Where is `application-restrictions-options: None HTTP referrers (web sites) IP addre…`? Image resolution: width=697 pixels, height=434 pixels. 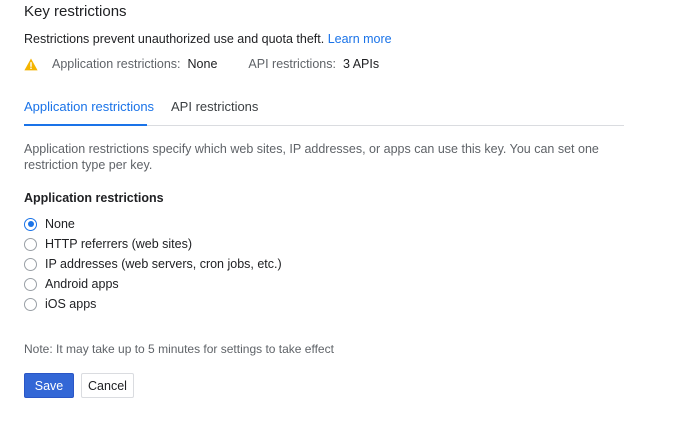 application-restrictions-options: None HTTP referrers (web sites) IP addre… is located at coordinates (153, 264).